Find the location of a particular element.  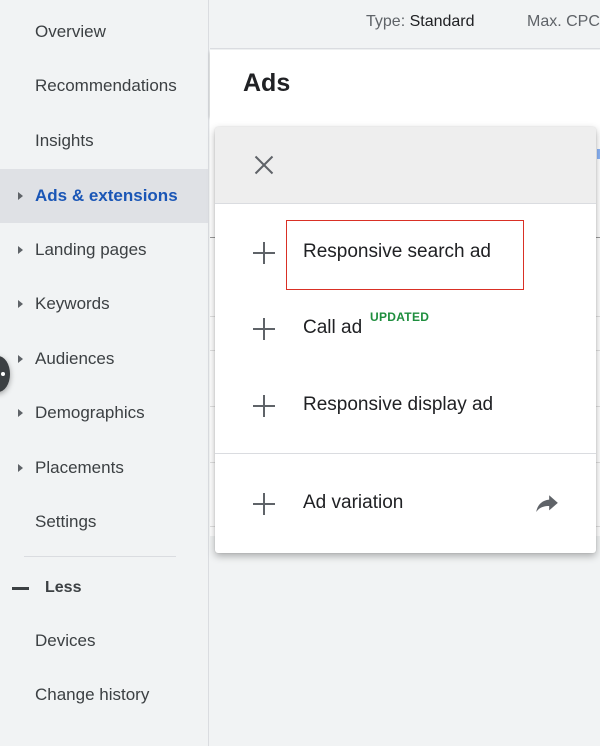

sidebar-item-label: Placements is located at coordinates (79, 467).